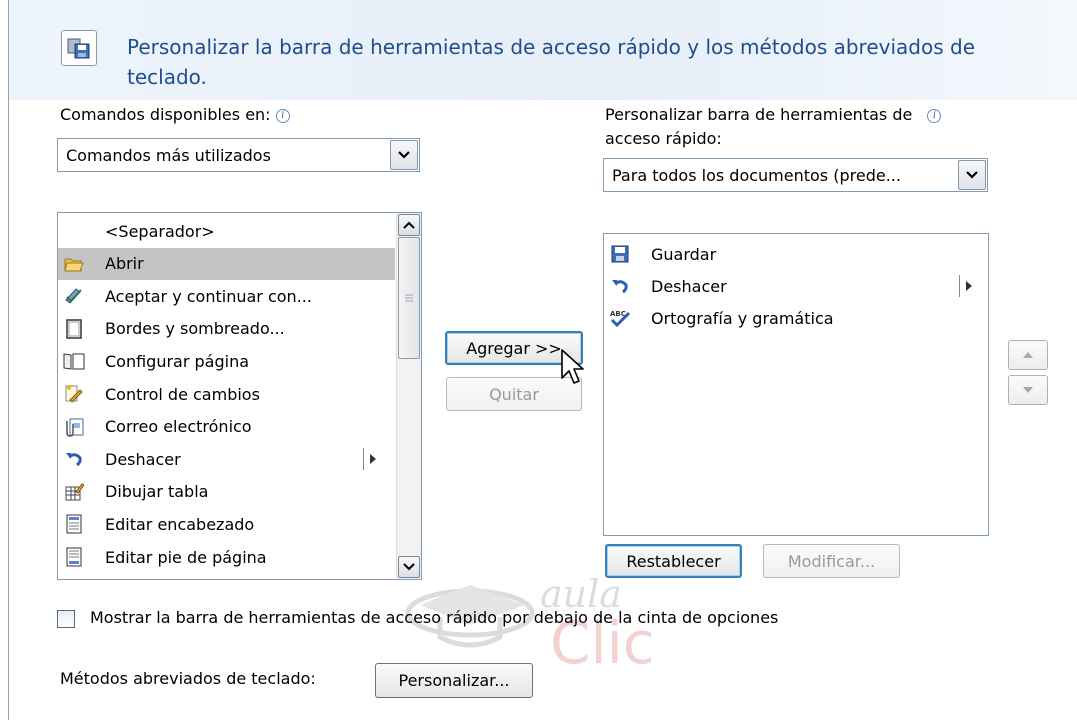 The width and height of the screenshot is (1077, 720). I want to click on email-icon, so click(74, 427).